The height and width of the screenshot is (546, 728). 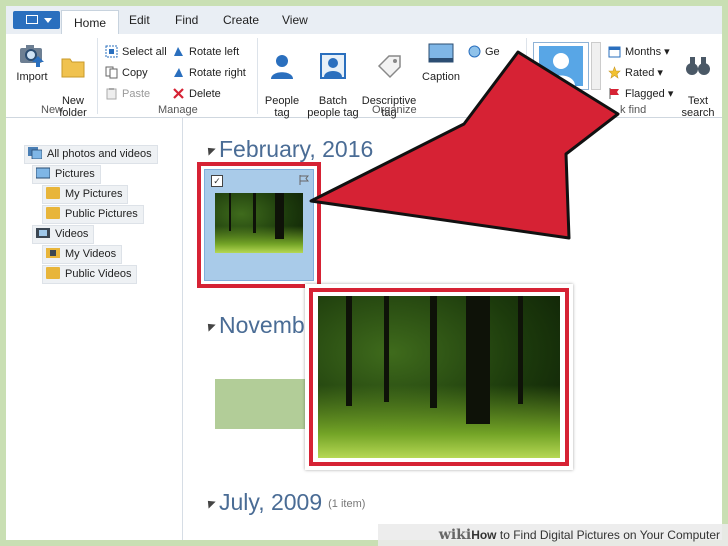 What do you see at coordinates (90, 22) in the screenshot?
I see `tab-home: Home` at bounding box center [90, 22].